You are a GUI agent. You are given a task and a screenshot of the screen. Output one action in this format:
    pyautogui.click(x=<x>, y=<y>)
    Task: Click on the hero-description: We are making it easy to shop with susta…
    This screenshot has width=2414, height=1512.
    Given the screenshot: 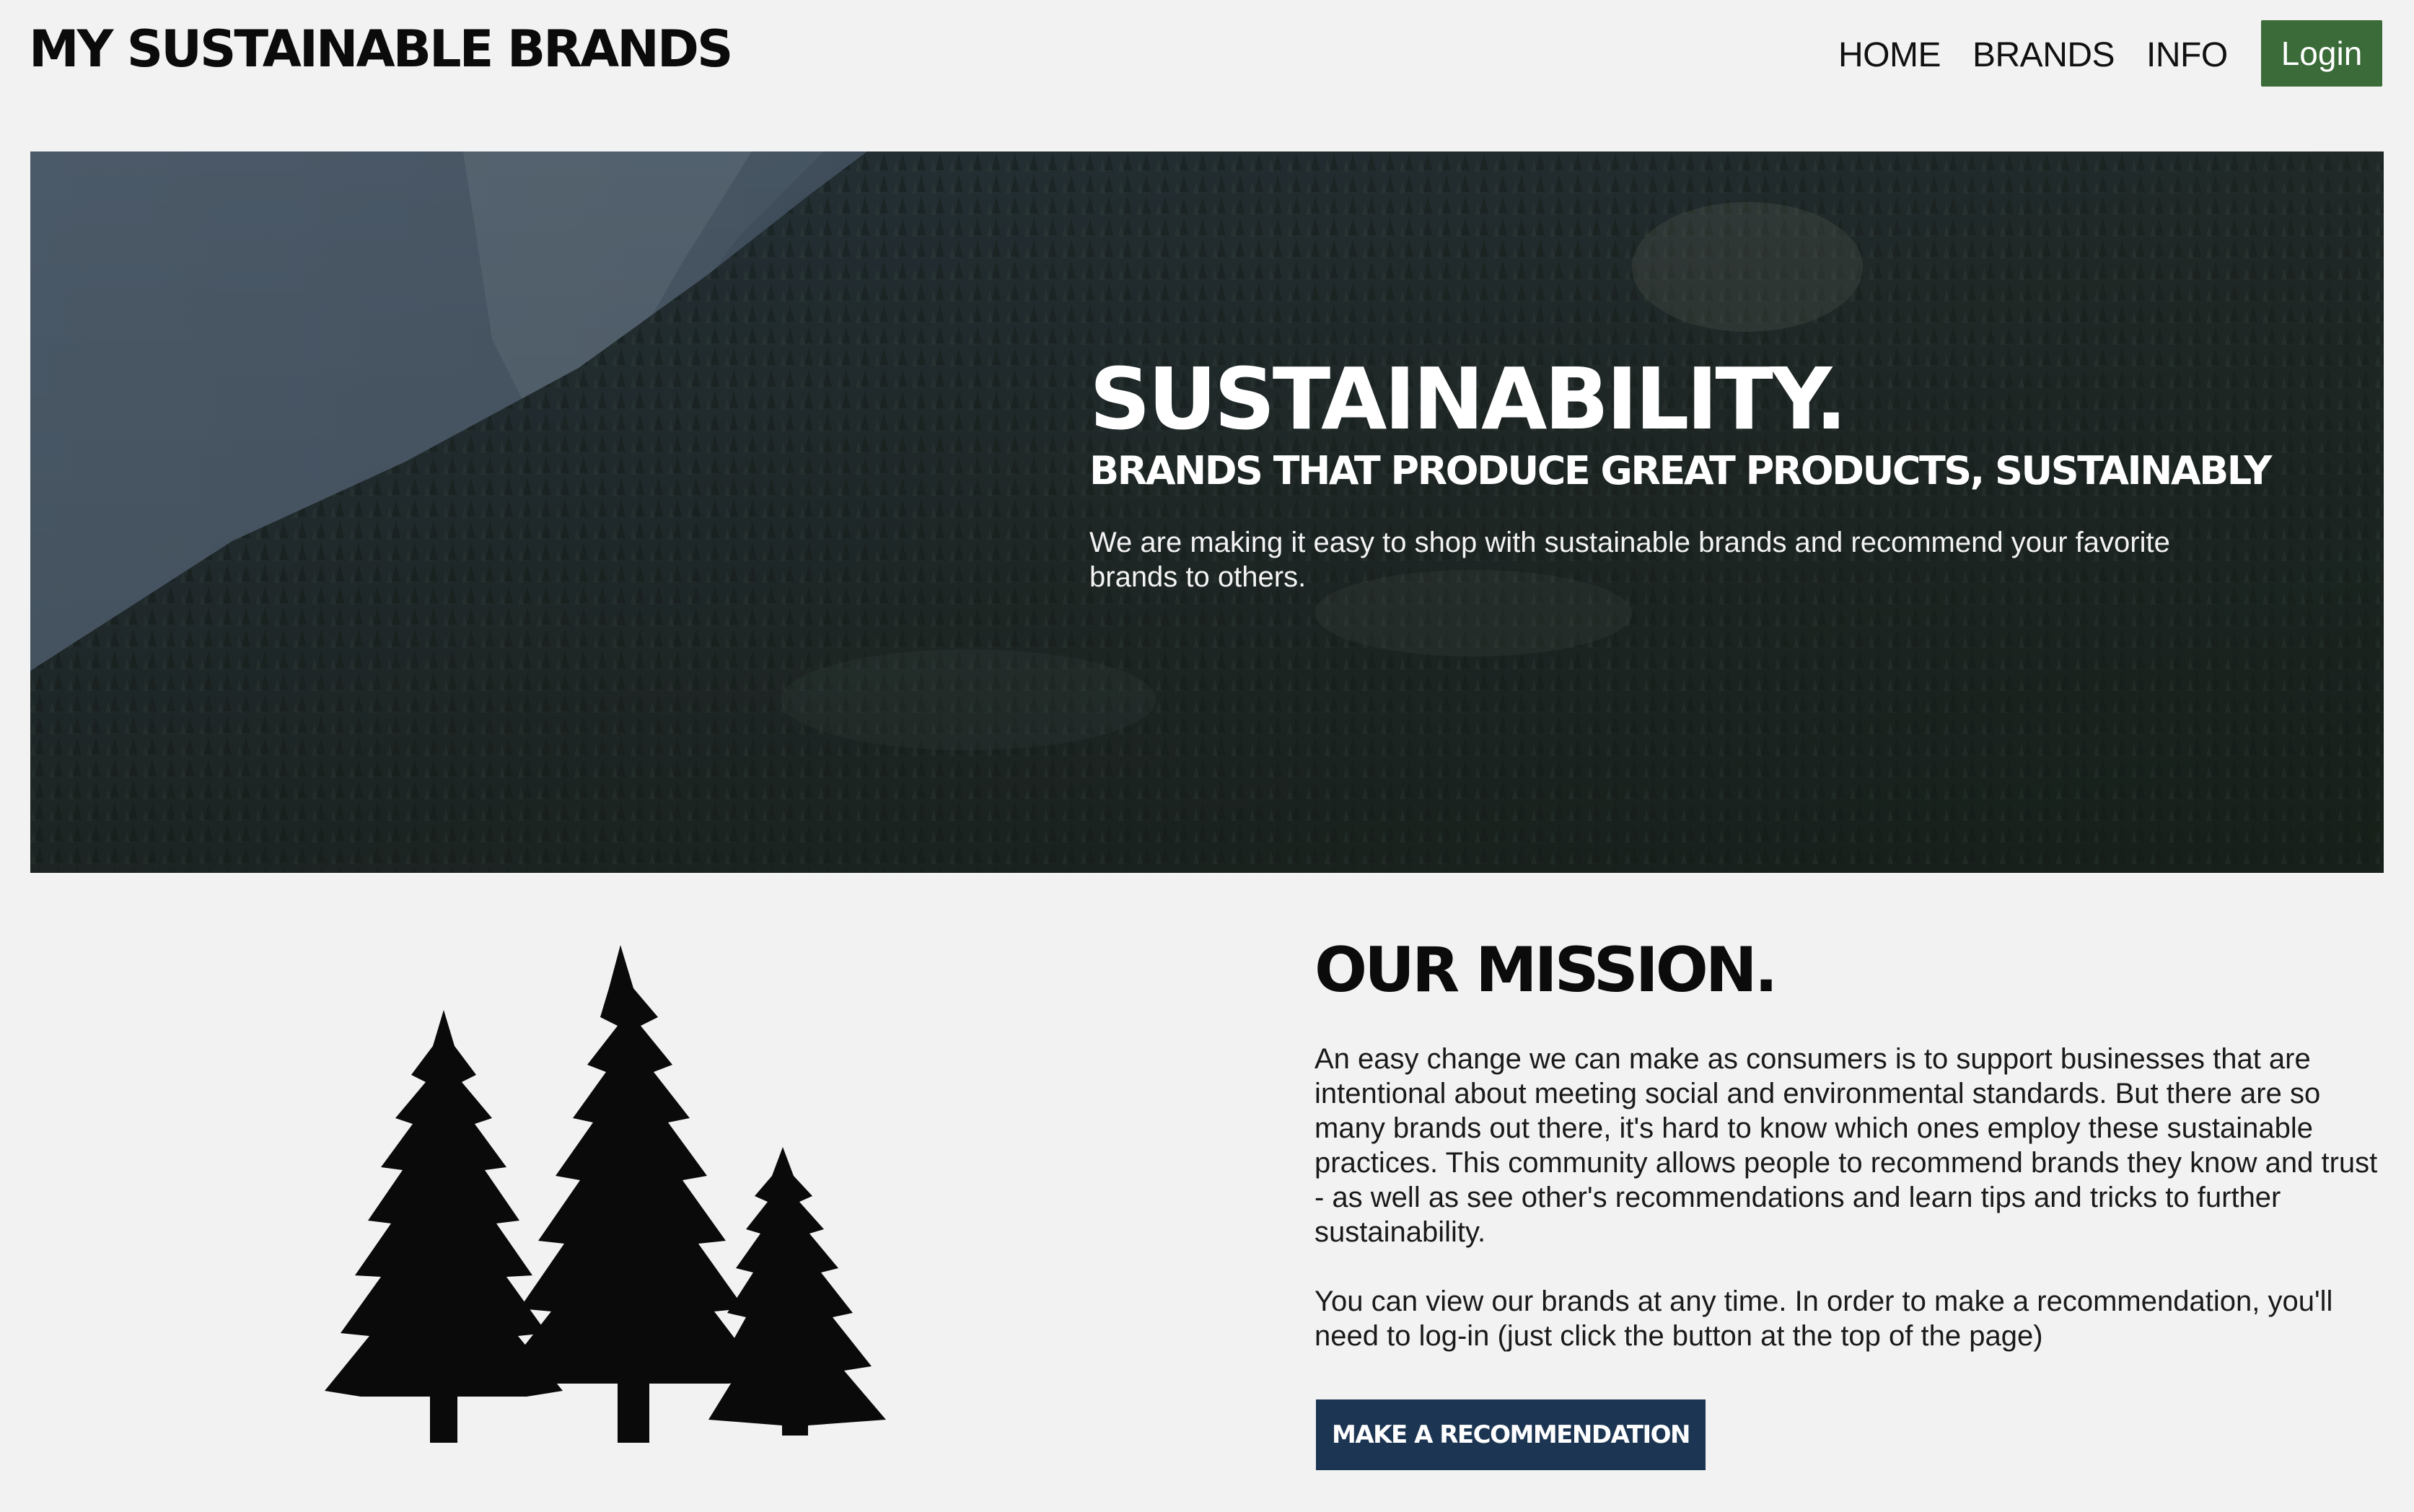 What is the action you would take?
    pyautogui.click(x=1630, y=560)
    